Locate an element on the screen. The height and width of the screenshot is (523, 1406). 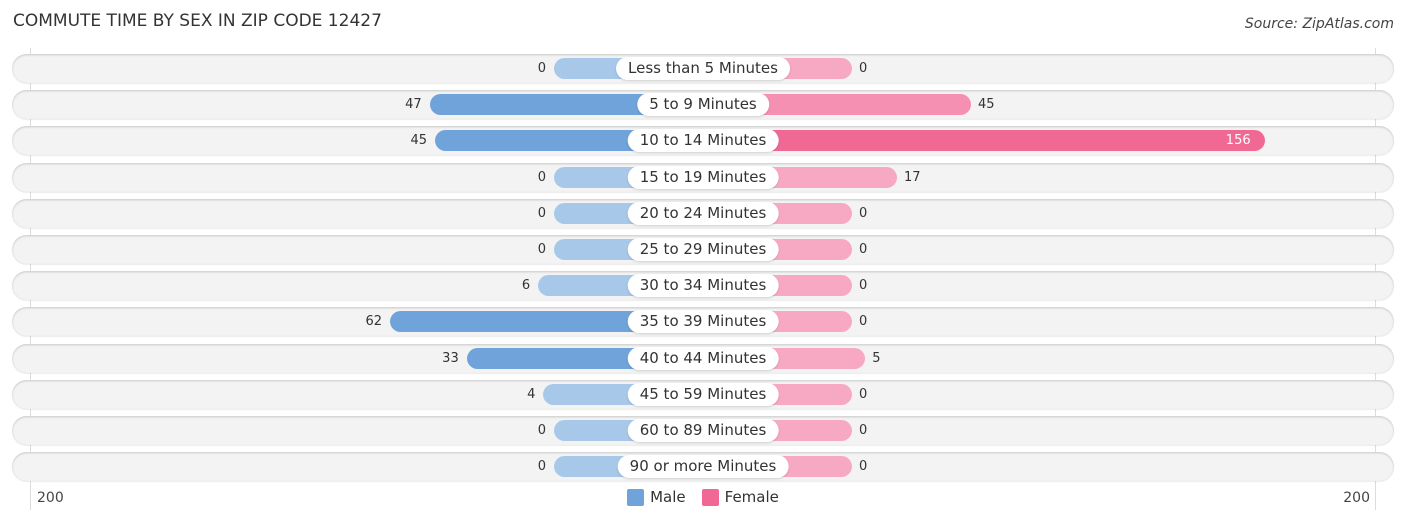
legend-item-female: Female is located at coordinates (740, 497).